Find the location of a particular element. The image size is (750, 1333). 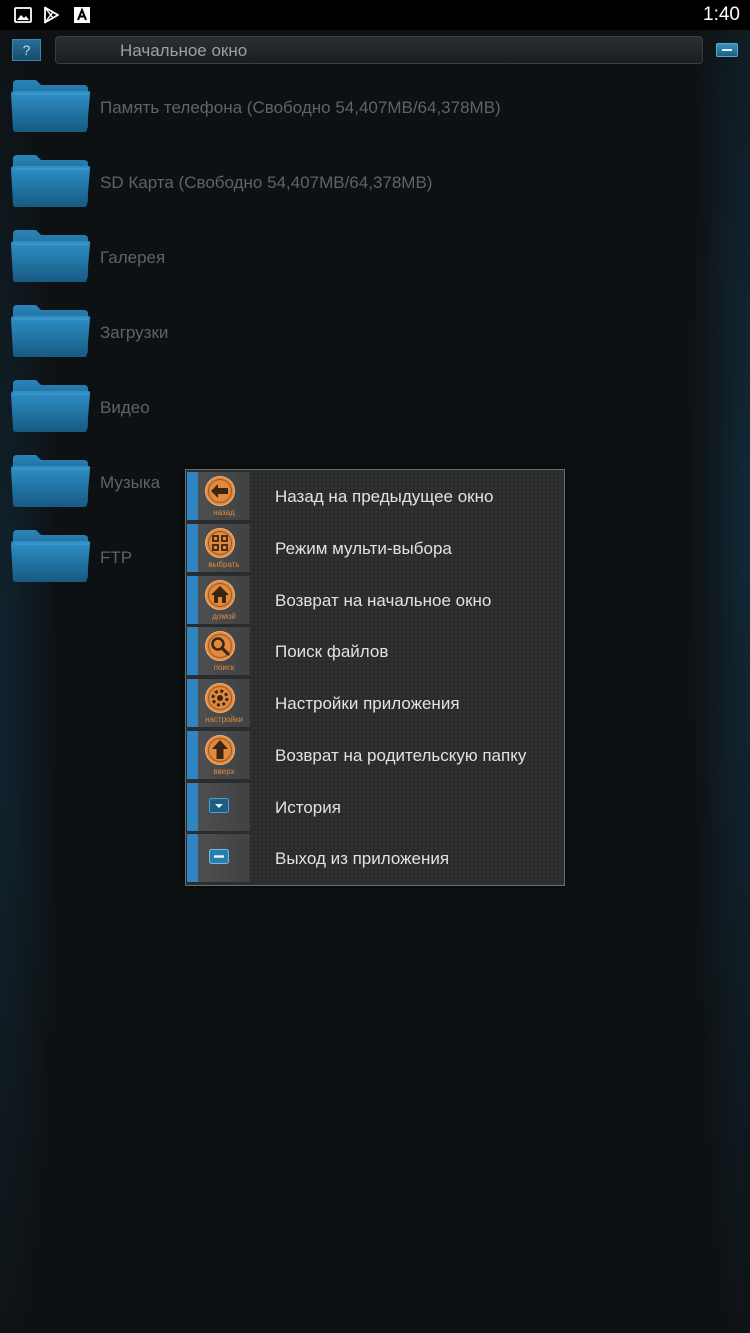

help-button: ? is located at coordinates (26, 50).